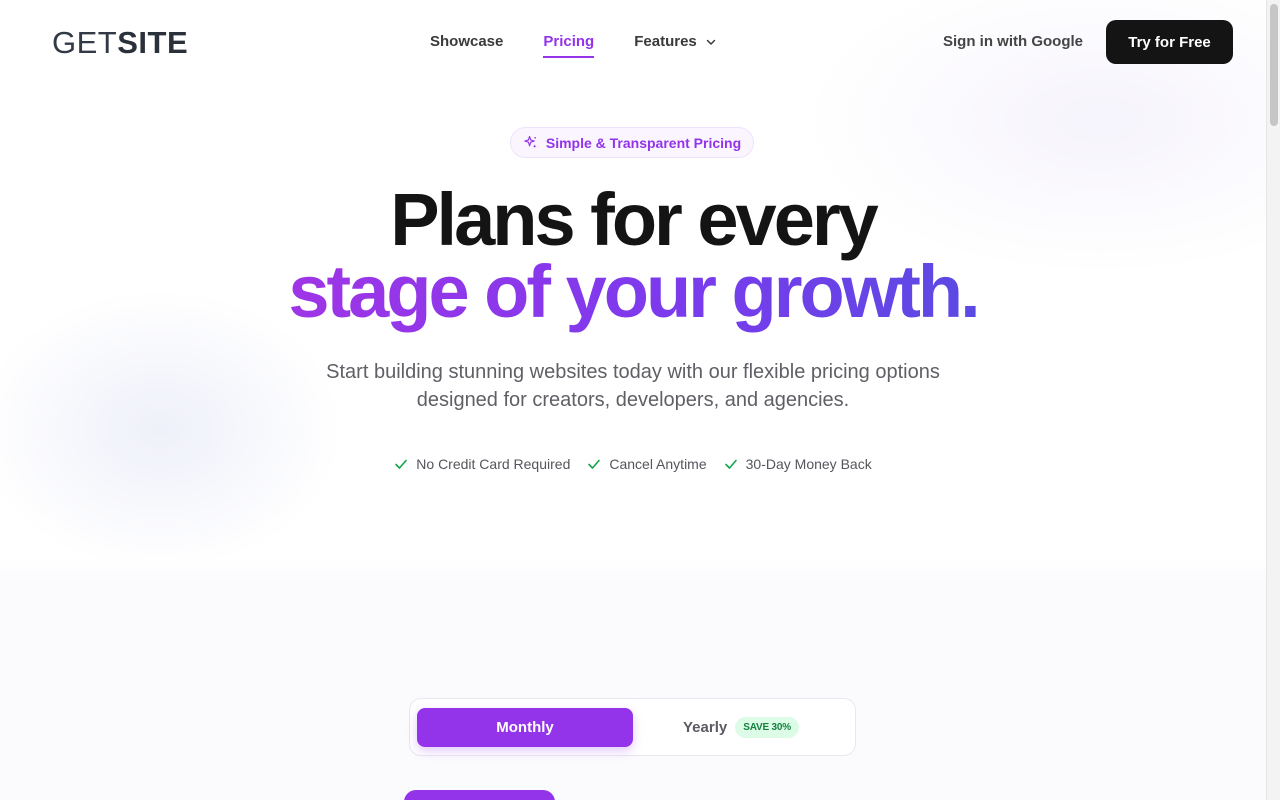  Describe the element at coordinates (808, 464) in the screenshot. I see `check-label: 30-Day Money Back` at that location.